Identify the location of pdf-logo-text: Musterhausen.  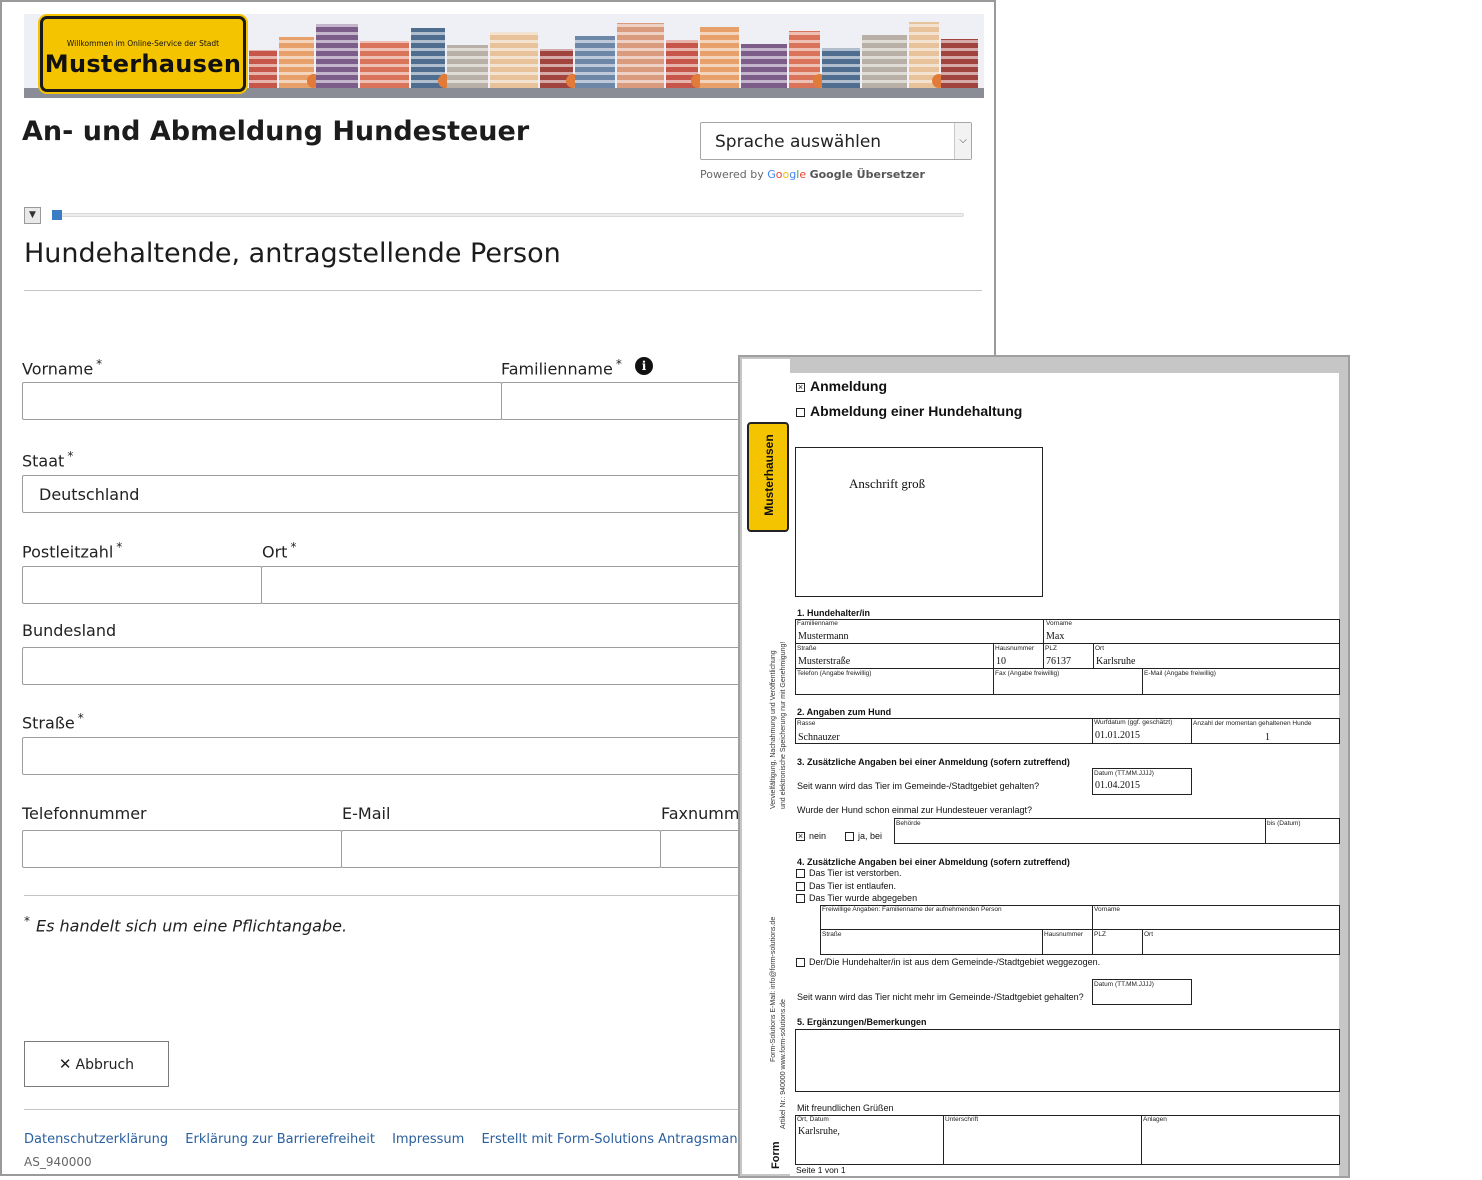
(769, 475).